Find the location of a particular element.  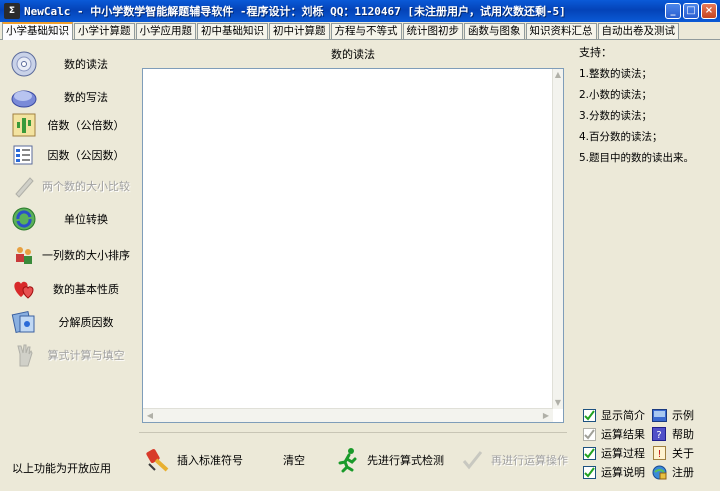

bottom-toolbar: 插入标准符号 清空 先进行算式检测 再进行运算操作 is located at coordinates (353, 459).